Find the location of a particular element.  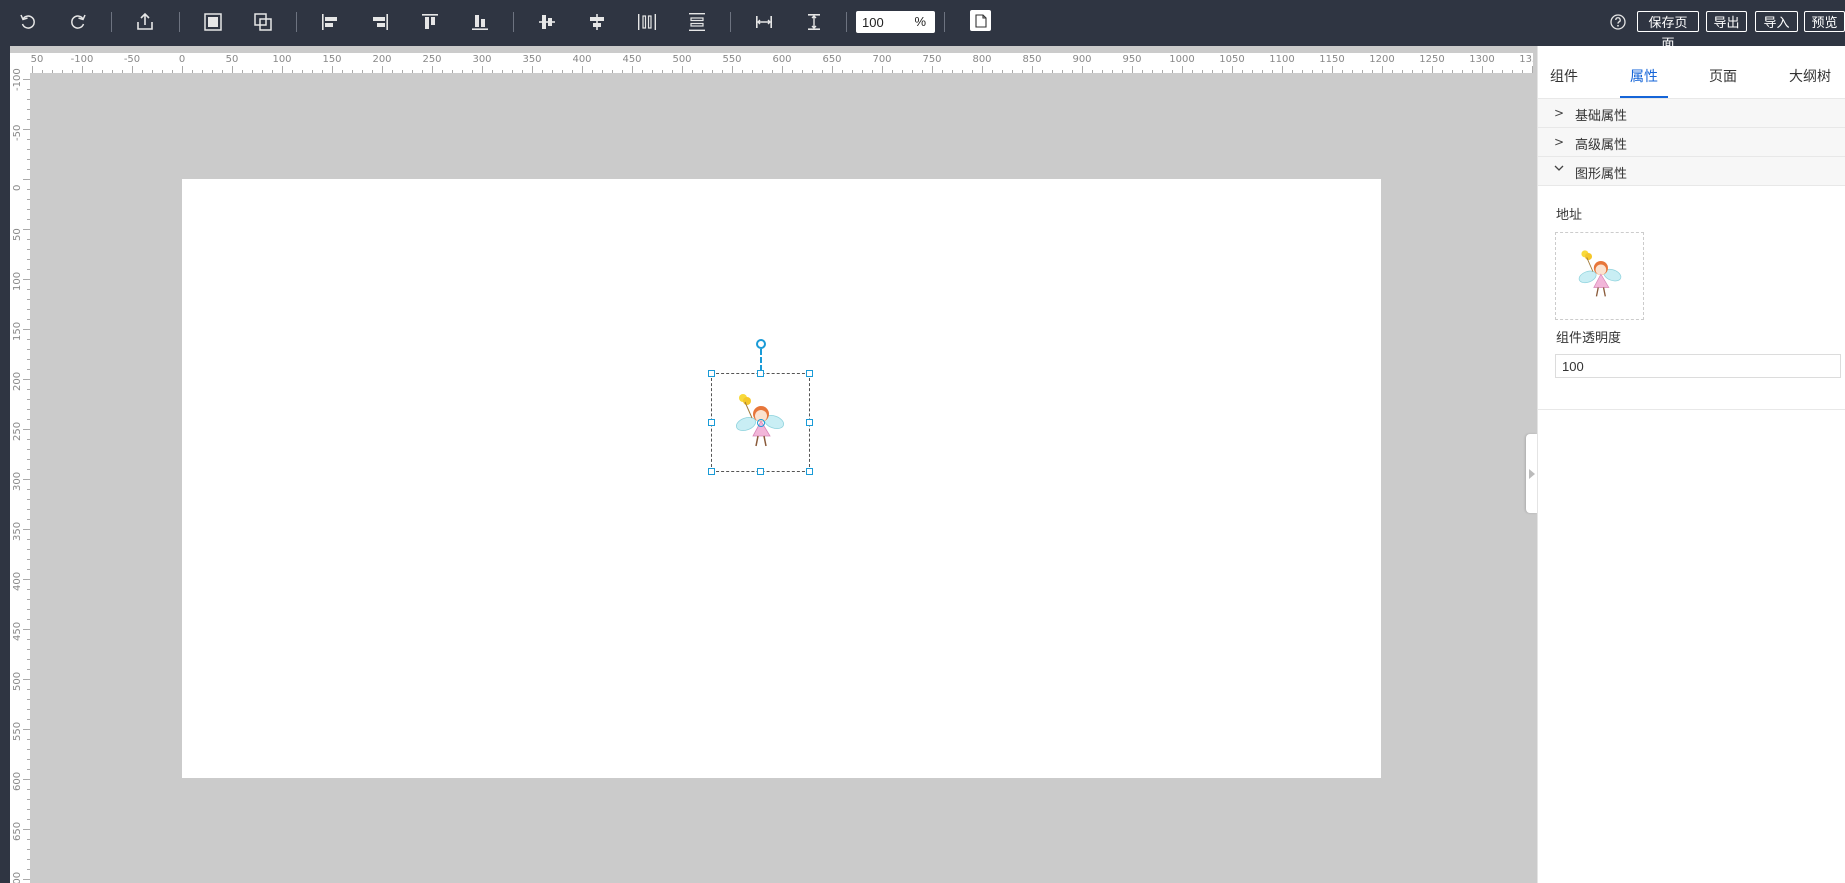

resize-handle-top-left is located at coordinates (711, 373).